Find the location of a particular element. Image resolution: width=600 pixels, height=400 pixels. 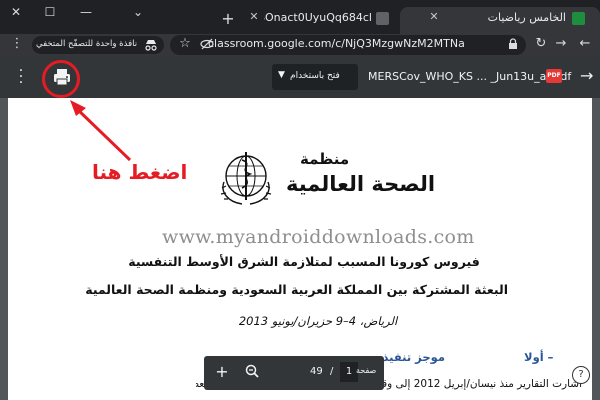

org-name-line-2: الصحة العالمية is located at coordinates (361, 184).